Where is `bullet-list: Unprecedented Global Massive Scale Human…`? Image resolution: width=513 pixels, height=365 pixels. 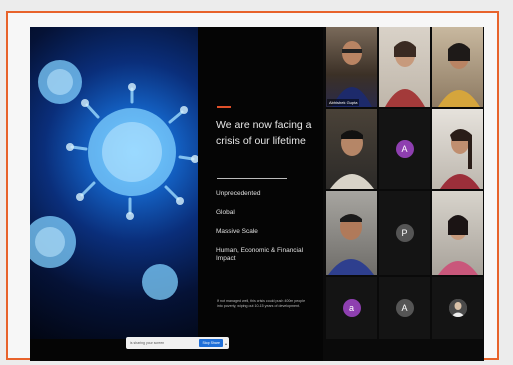 bullet-list: Unprecedented Global Massive Scale Human… is located at coordinates (266, 232).